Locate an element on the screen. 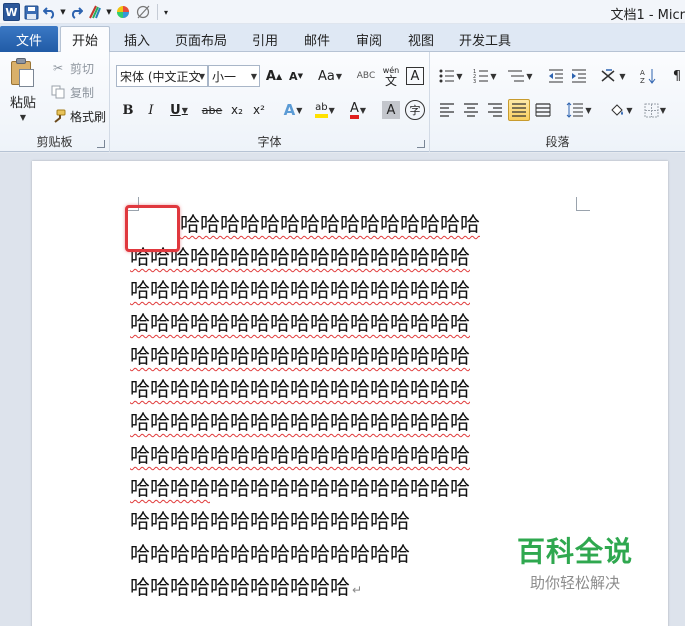  bullets-button: ▼ is located at coordinates (451, 76).